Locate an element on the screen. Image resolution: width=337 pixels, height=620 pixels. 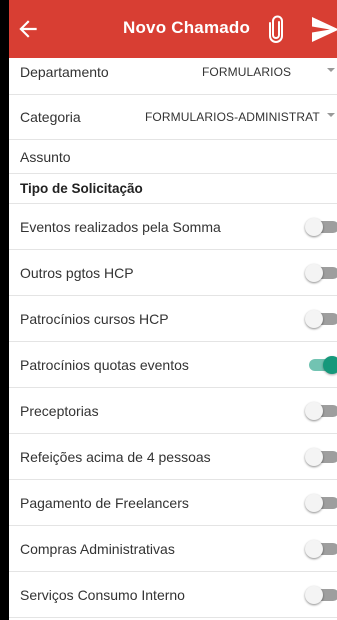
categoria-label: Categoria is located at coordinates (50, 117).